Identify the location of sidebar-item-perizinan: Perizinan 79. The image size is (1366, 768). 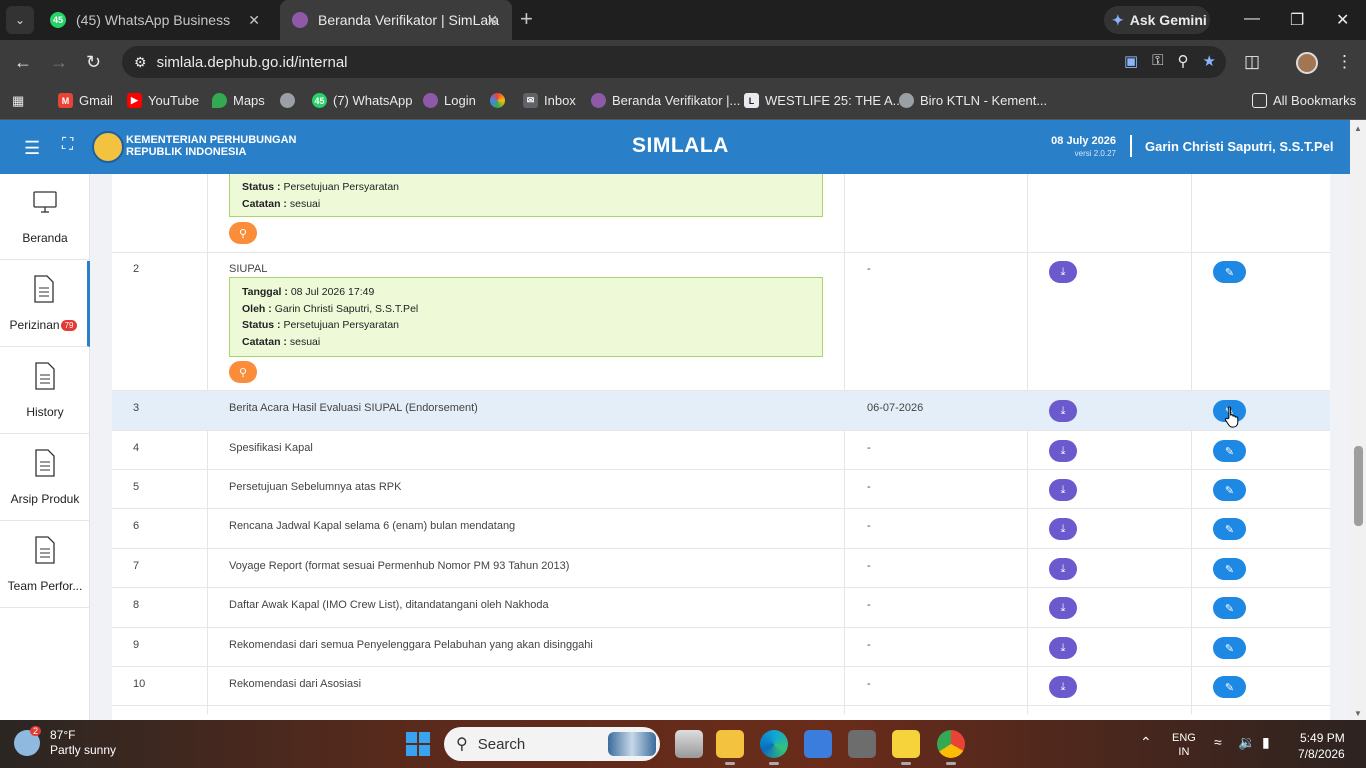
(45, 304).